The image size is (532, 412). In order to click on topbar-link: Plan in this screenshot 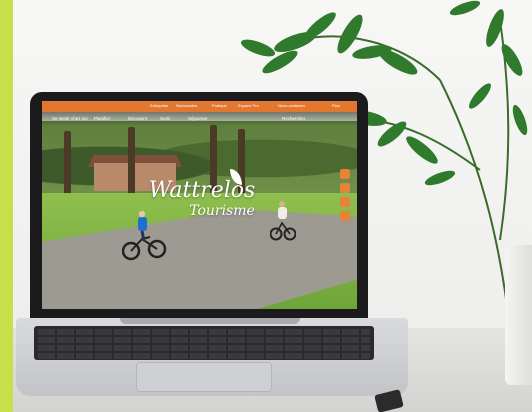, I will do `click(336, 105)`.